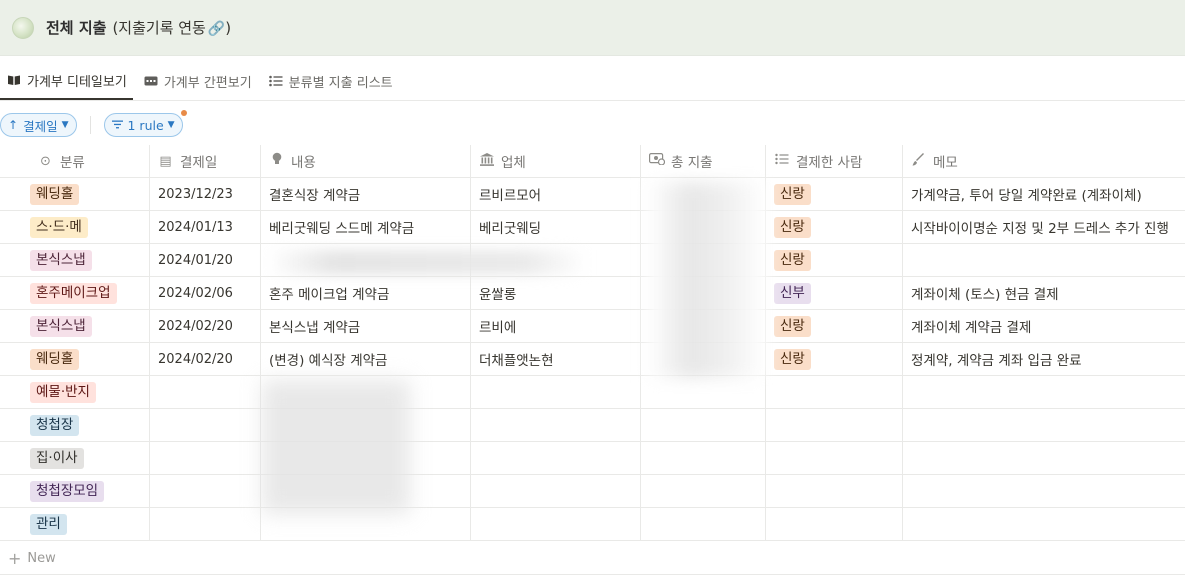  Describe the element at coordinates (592, 558) in the screenshot. I see `new-row-button: + New` at that location.